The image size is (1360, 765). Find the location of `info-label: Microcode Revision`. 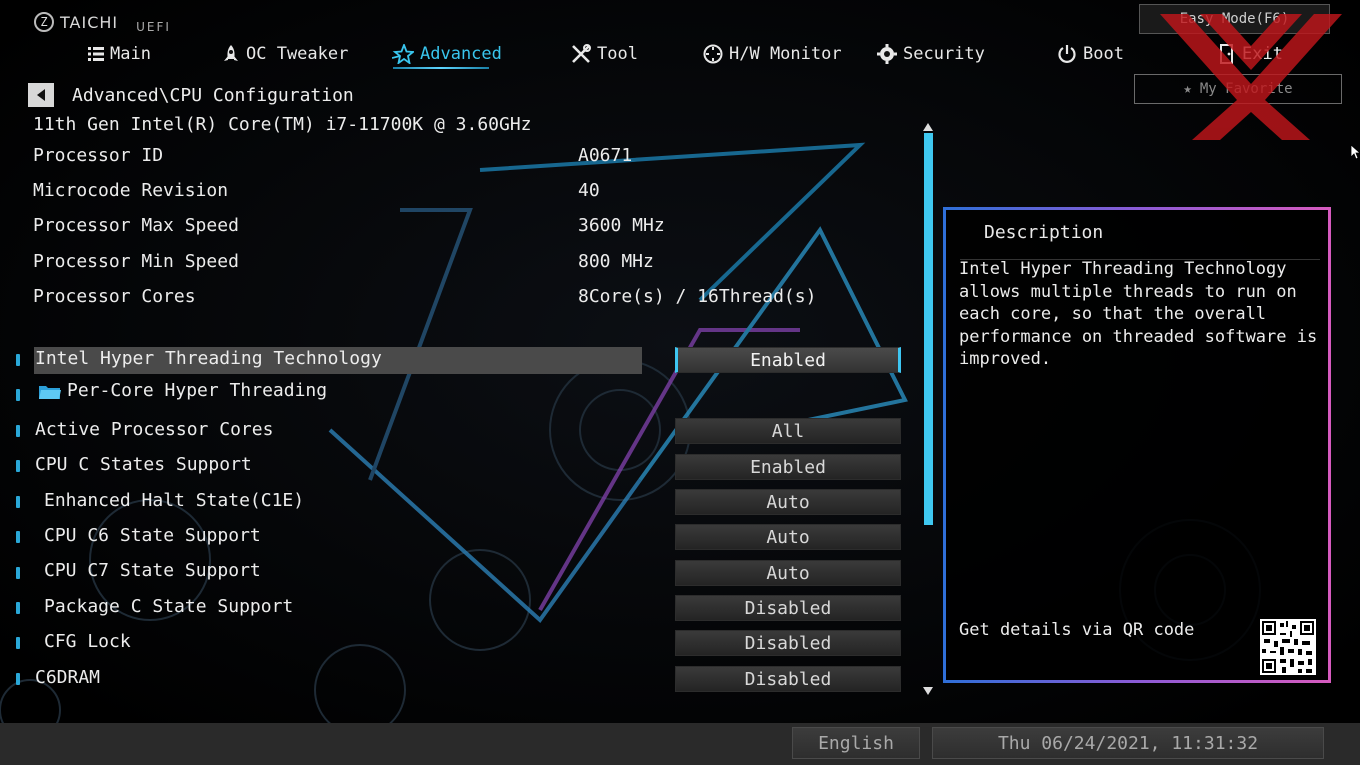

info-label: Microcode Revision is located at coordinates (131, 190).